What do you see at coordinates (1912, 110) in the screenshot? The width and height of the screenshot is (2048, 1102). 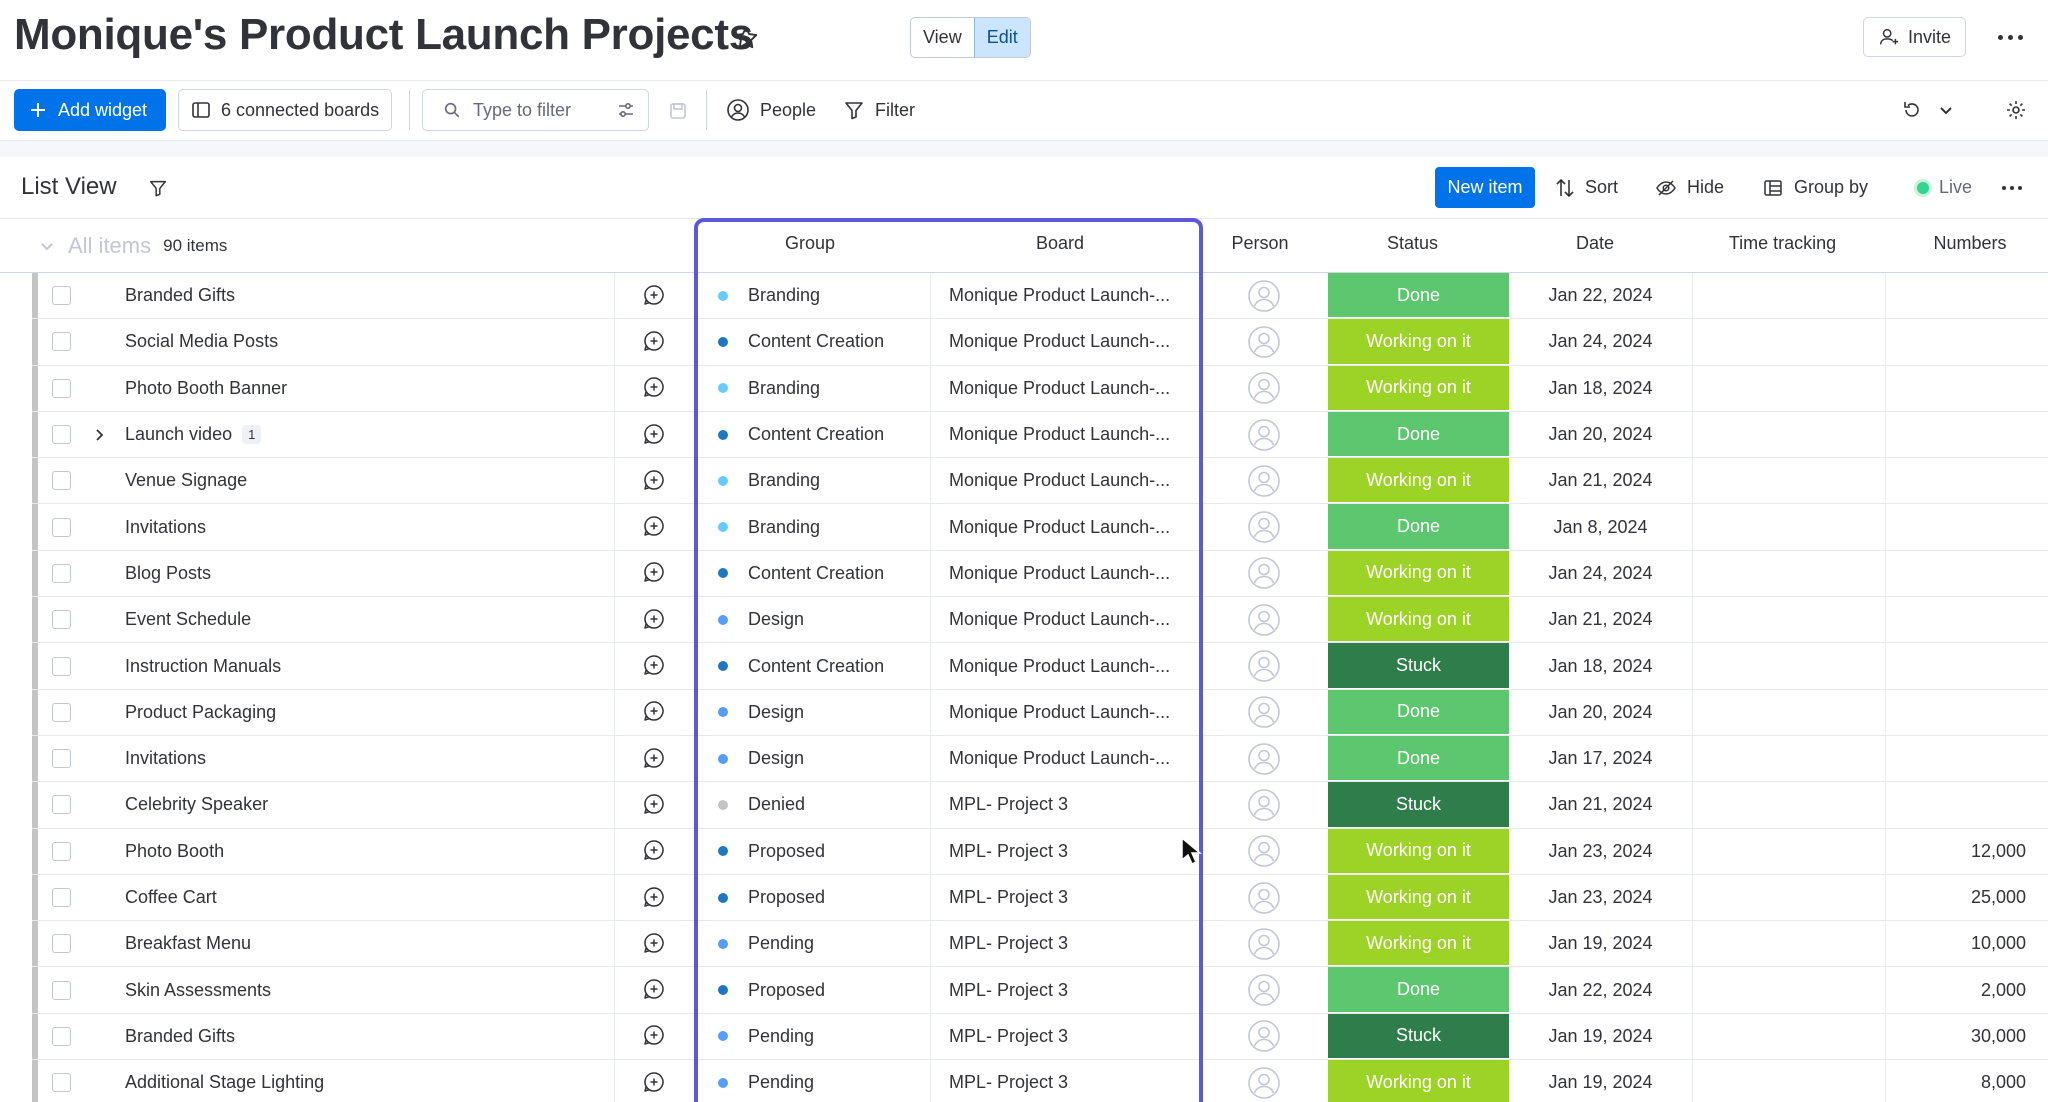 I see `undo-icon` at bounding box center [1912, 110].